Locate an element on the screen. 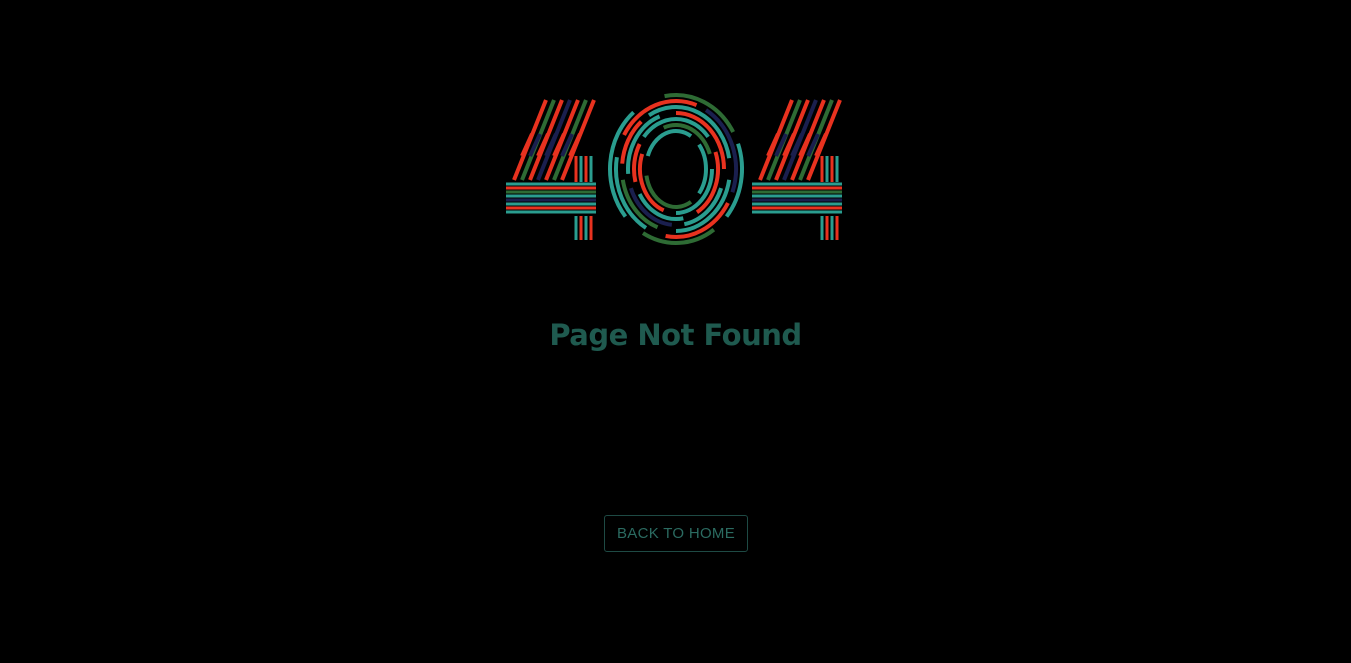  404-graphic is located at coordinates (674, 169).